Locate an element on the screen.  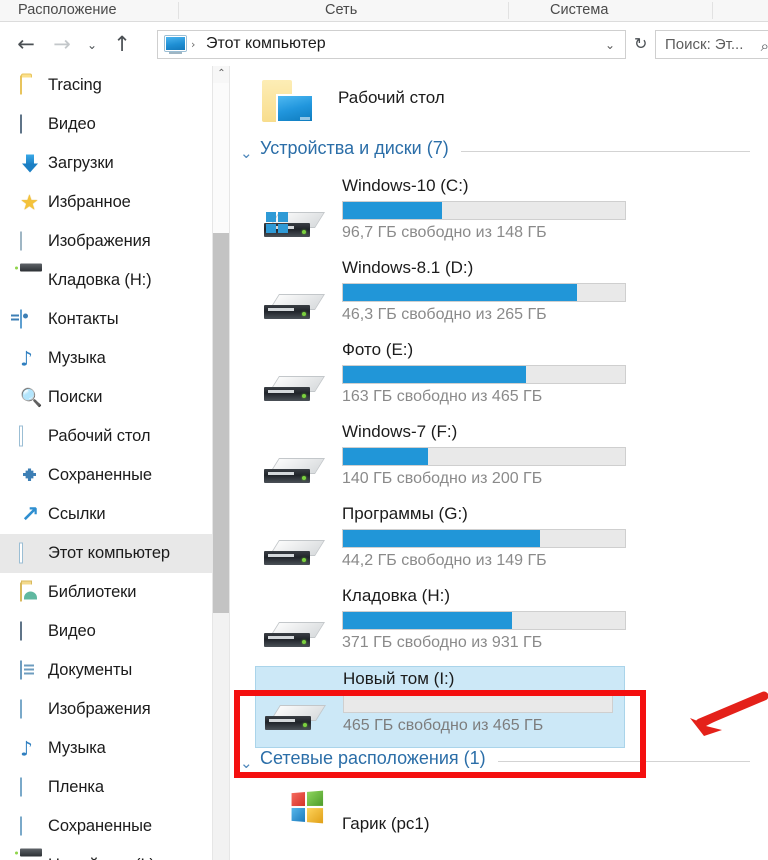
sidebar-item-label: Избранное is located at coordinates (89, 202).